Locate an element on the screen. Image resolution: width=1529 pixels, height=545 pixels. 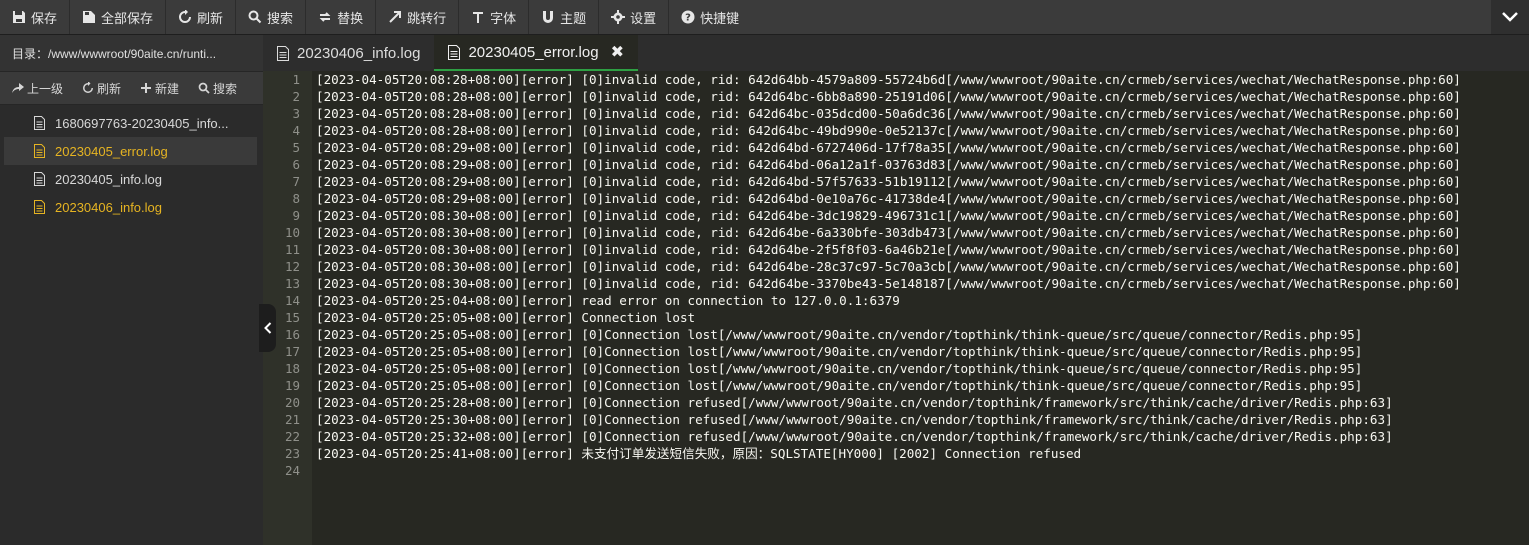
chevron-left-icon is located at coordinates (267, 328).